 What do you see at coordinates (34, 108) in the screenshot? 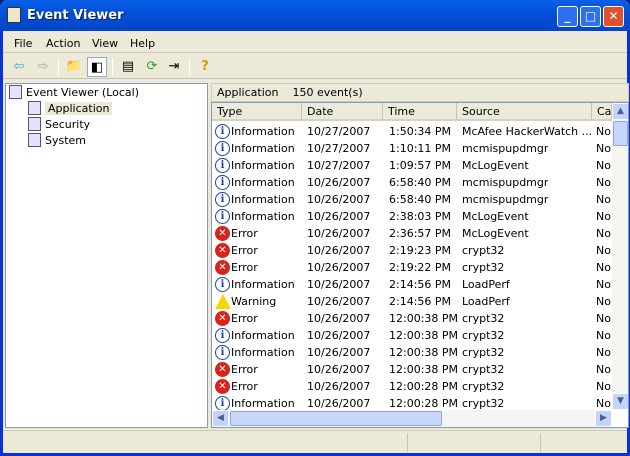
I see `log-icon` at bounding box center [34, 108].